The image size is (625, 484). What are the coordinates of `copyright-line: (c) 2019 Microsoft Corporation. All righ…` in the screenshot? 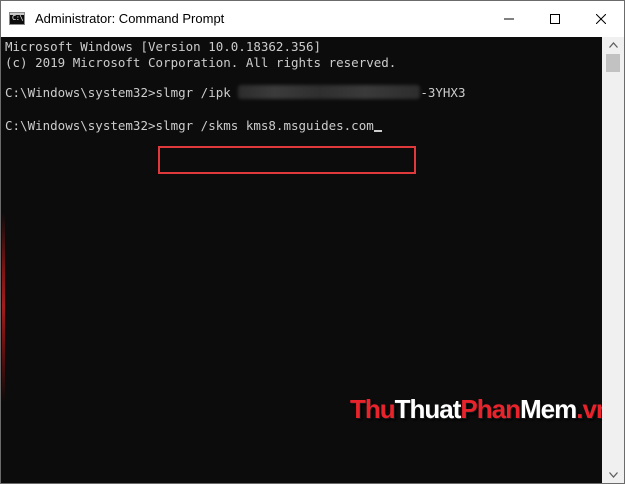 It's located at (201, 62).